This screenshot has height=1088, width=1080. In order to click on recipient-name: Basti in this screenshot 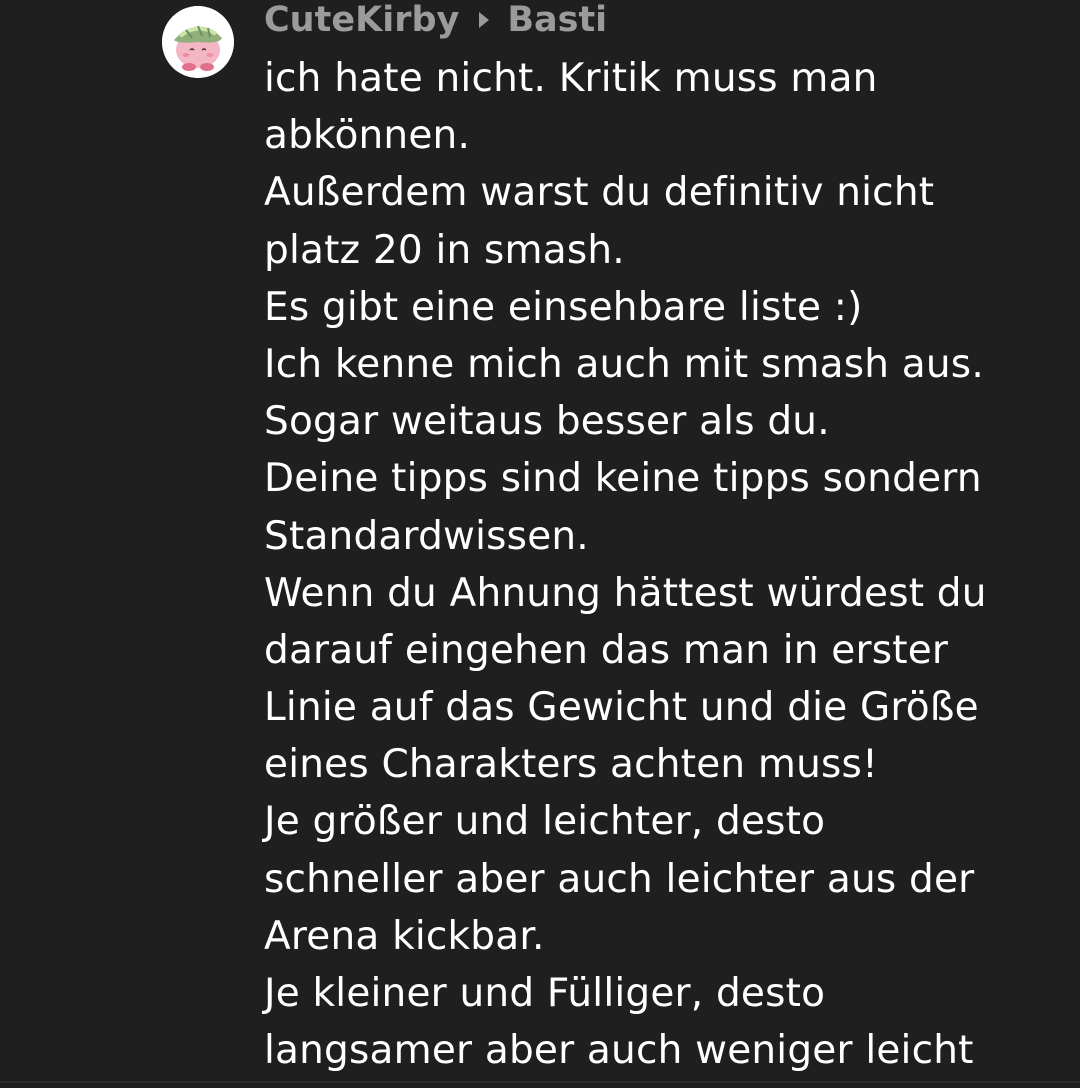, I will do `click(557, 20)`.